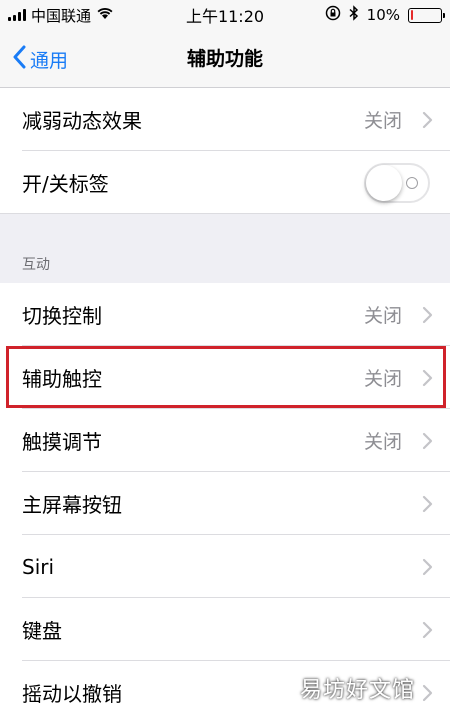 This screenshot has height=720, width=450. I want to click on page-title: 辅助功能, so click(224, 59).